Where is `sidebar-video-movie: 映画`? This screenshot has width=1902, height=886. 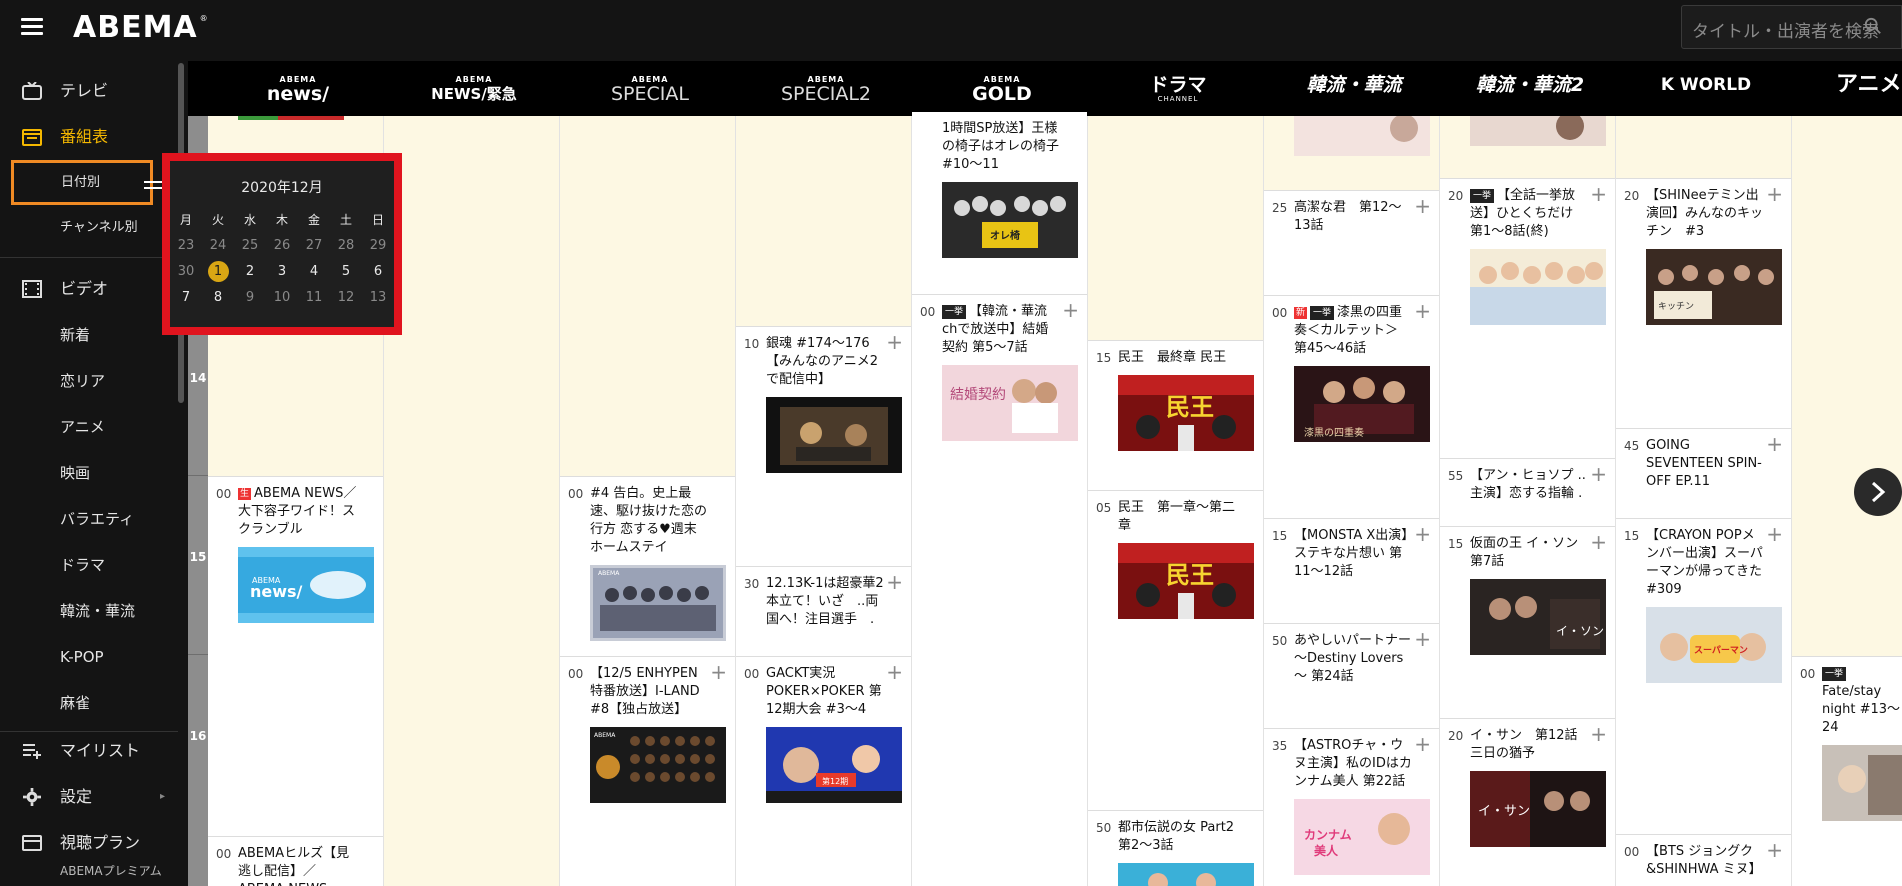 sidebar-video-movie: 映画 is located at coordinates (75, 473).